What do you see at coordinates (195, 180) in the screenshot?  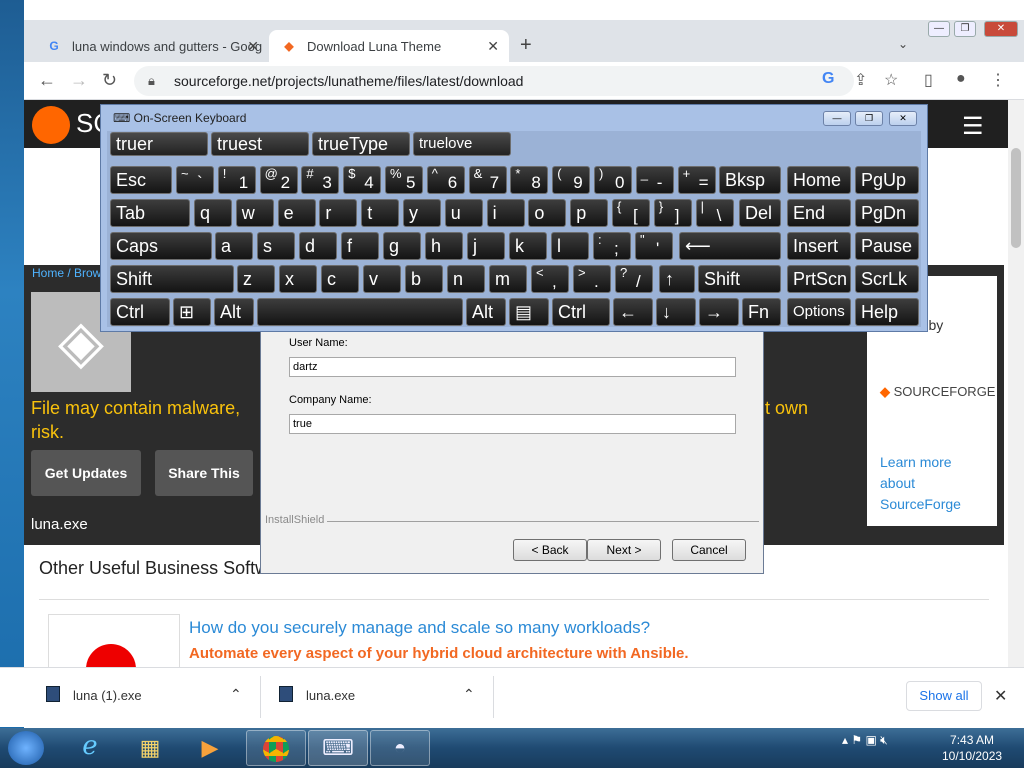 I see `key-`: ~ `` at bounding box center [195, 180].